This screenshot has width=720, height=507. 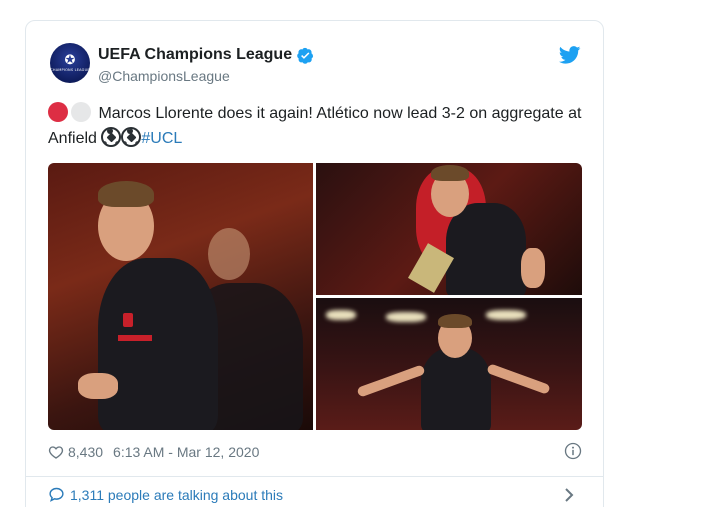 What do you see at coordinates (161, 138) in the screenshot?
I see `hashtag-link: #UCL` at bounding box center [161, 138].